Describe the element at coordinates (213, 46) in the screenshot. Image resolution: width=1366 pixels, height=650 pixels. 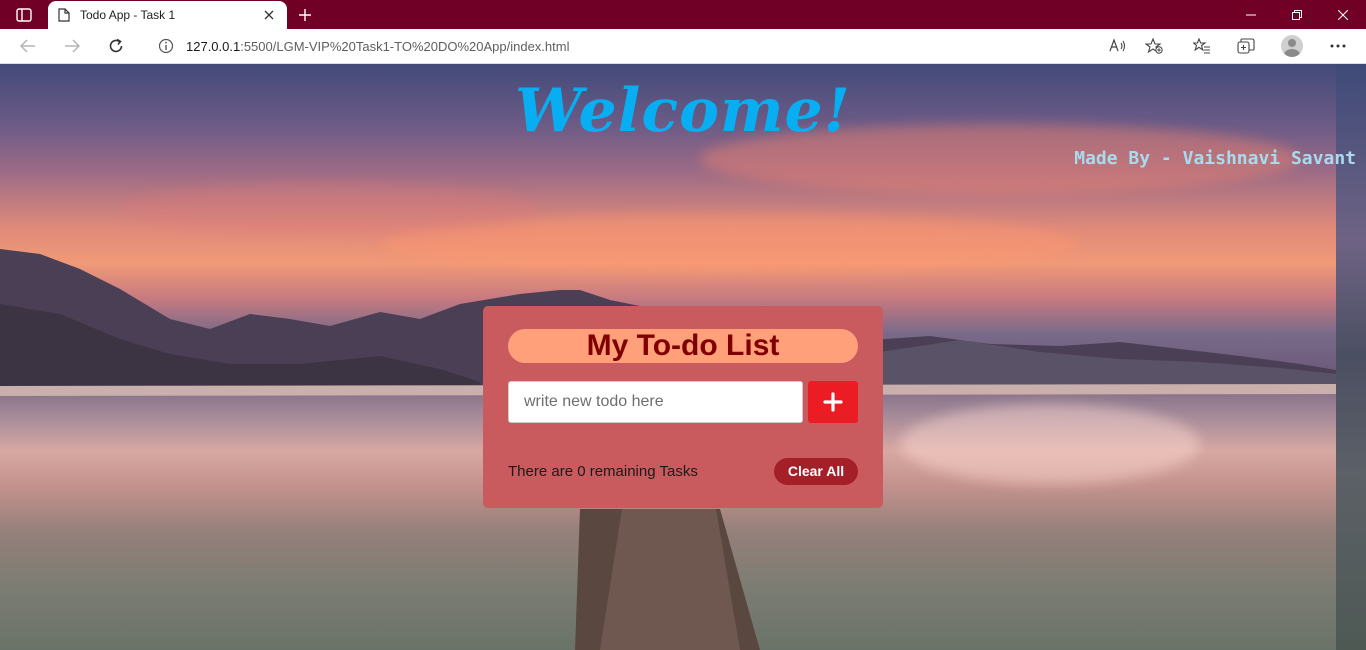
I see `url-host: 127.0.0.1` at that location.